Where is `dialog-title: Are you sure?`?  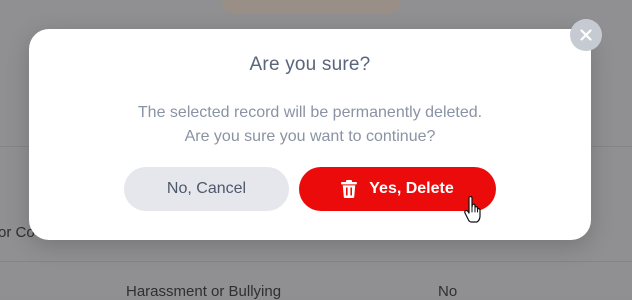
dialog-title: Are you sure? is located at coordinates (310, 64).